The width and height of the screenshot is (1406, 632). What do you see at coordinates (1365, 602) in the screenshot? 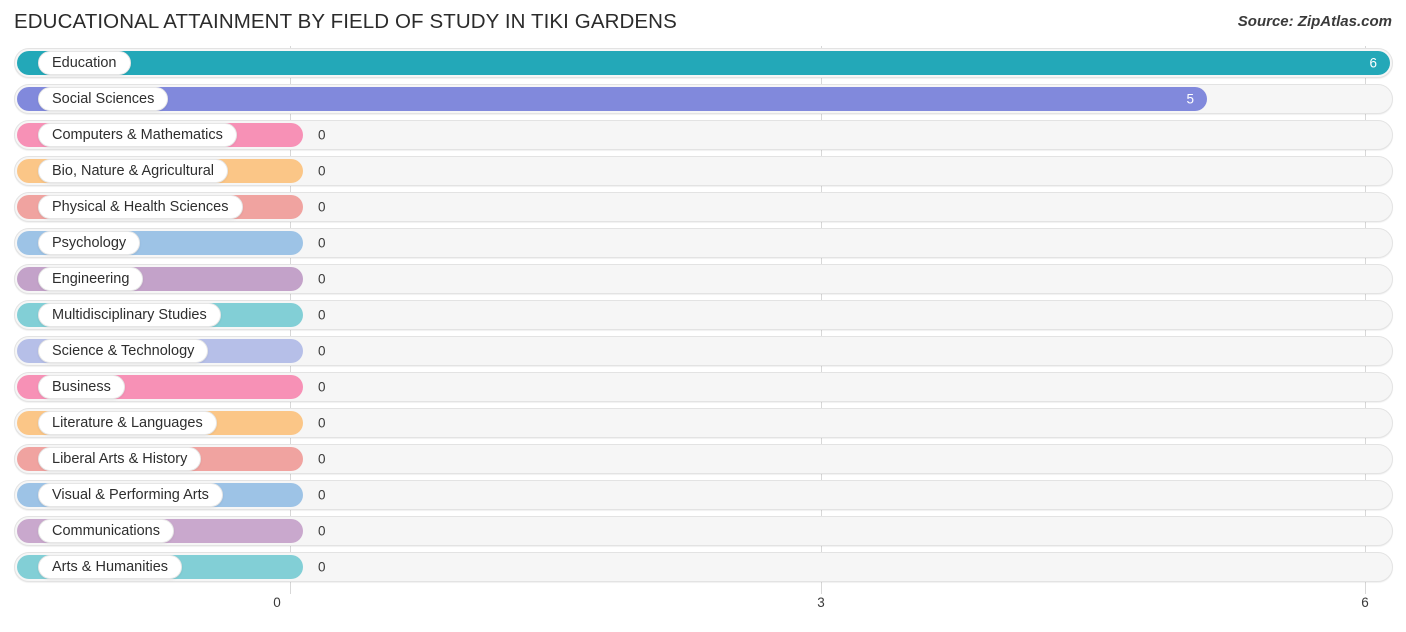
I see `x-axis-tick-label: 6` at bounding box center [1365, 602].